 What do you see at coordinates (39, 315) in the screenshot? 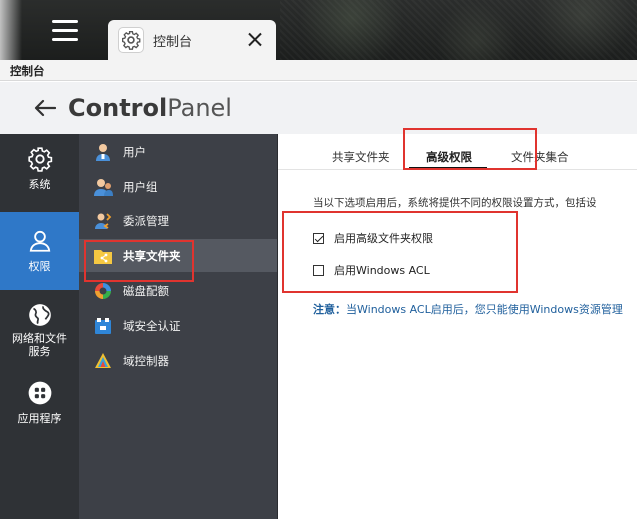
I see `globe-icon` at bounding box center [39, 315].